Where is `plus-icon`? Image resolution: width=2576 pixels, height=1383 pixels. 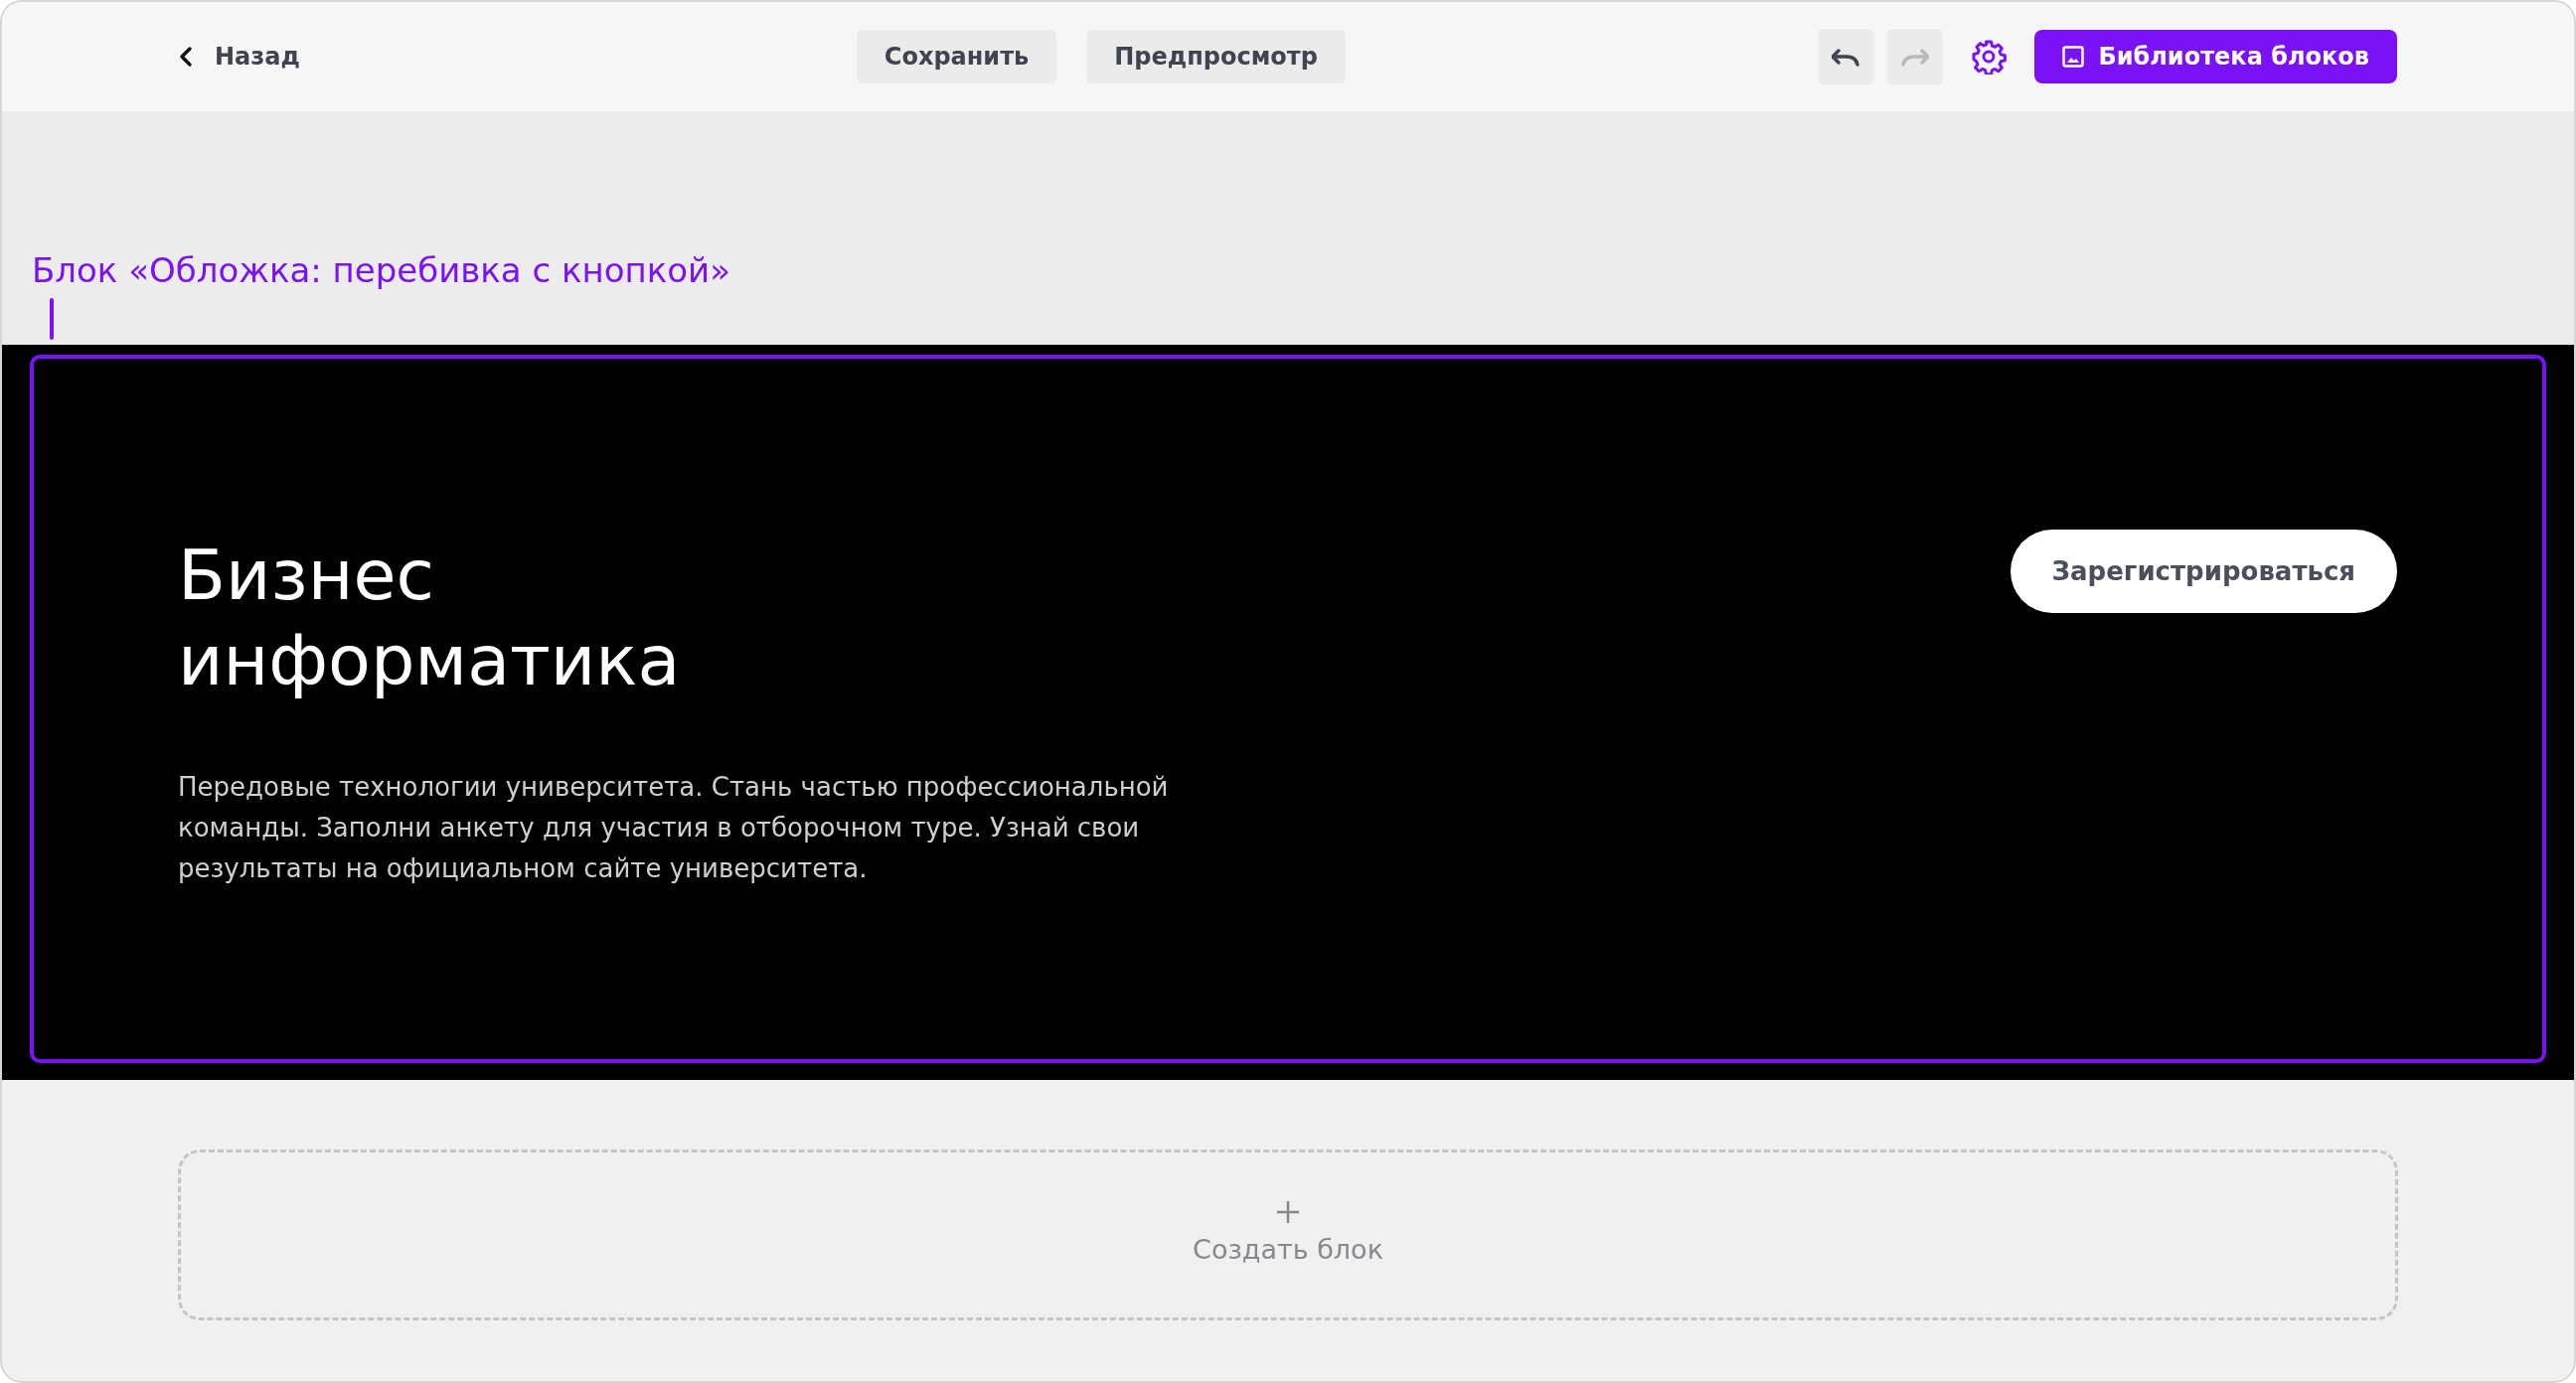
plus-icon is located at coordinates (1288, 1211).